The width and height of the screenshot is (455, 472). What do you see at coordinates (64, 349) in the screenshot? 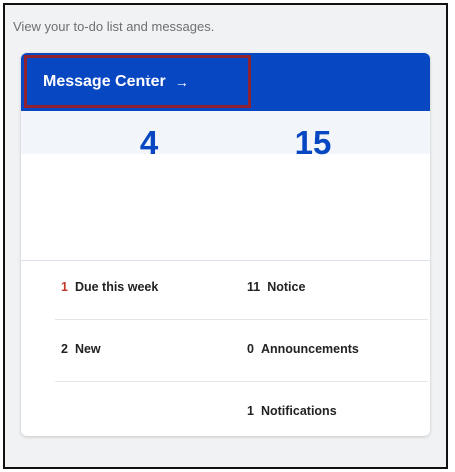
I see `new-count: 2` at bounding box center [64, 349].